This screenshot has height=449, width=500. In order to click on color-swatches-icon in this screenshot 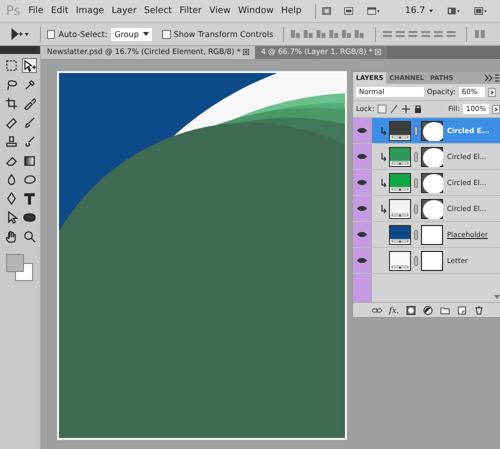, I will do `click(20, 268)`.